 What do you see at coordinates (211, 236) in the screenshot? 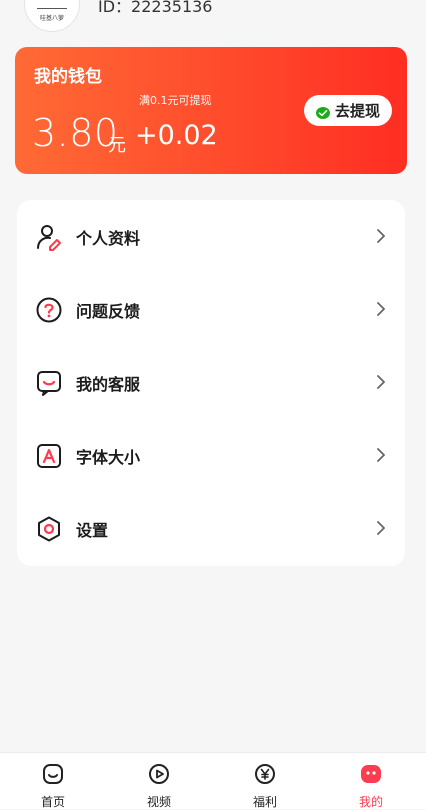
I see `menu-item-profile: 个人资料` at bounding box center [211, 236].